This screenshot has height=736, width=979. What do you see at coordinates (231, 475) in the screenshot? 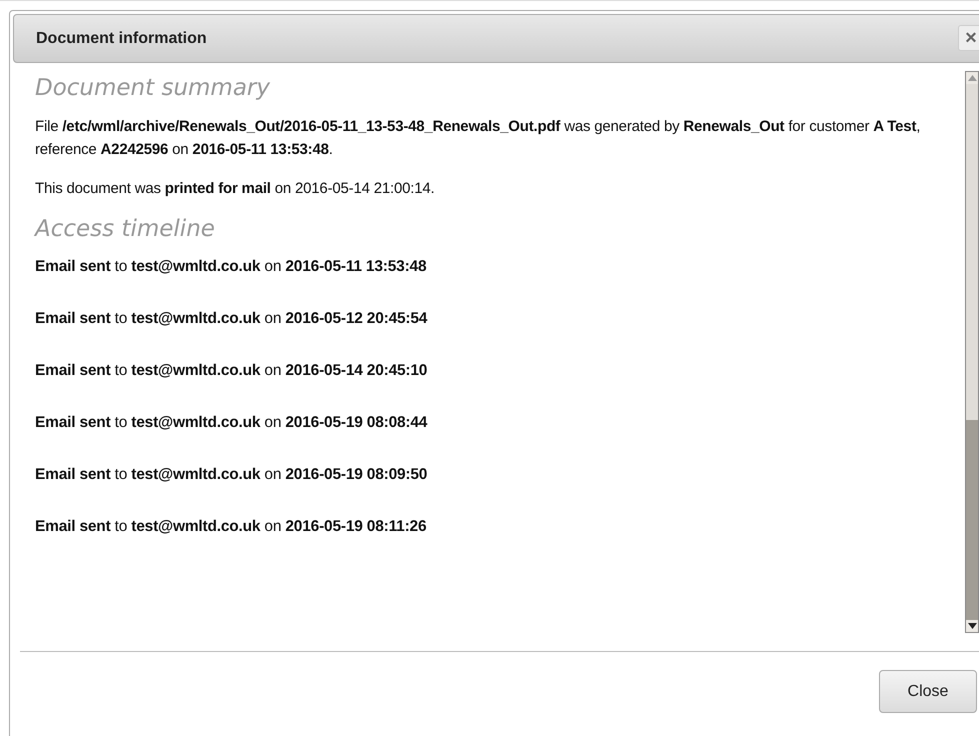
I see `timeline-entry: Email sent to test@wmltd.co.uk on 2016-05-19 08:09:50` at bounding box center [231, 475].